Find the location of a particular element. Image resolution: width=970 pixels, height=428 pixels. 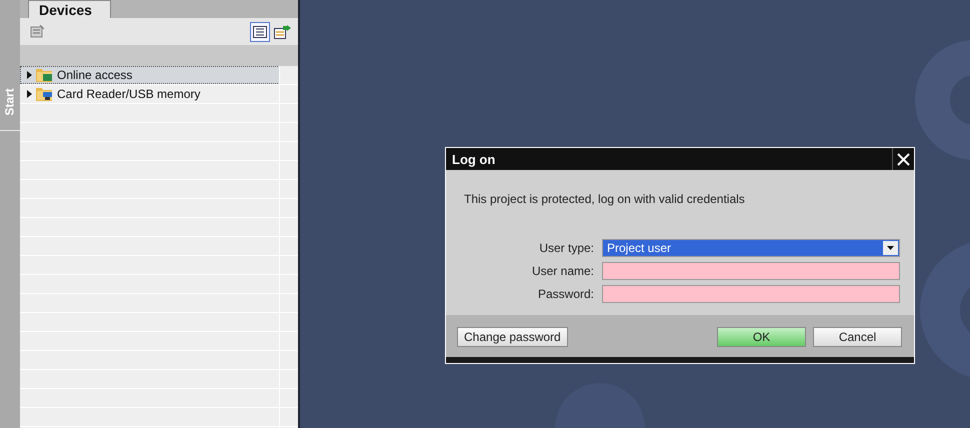

folder-card-icon is located at coordinates (44, 94).